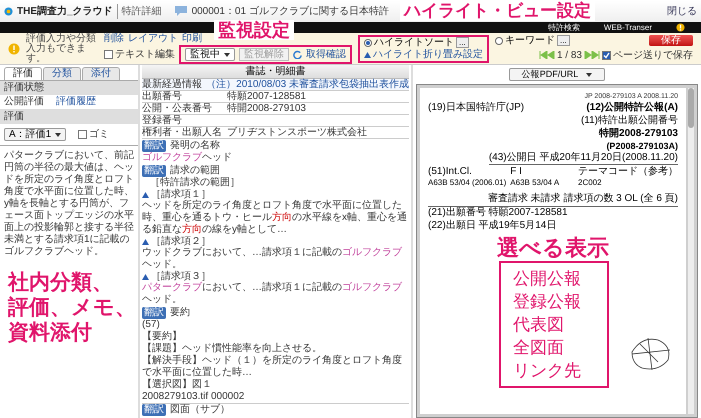 The image size is (701, 418). What do you see at coordinates (232, 348) in the screenshot?
I see `abstract-line: 【課題】ヘッド慣性能率を向上させる。` at bounding box center [232, 348].